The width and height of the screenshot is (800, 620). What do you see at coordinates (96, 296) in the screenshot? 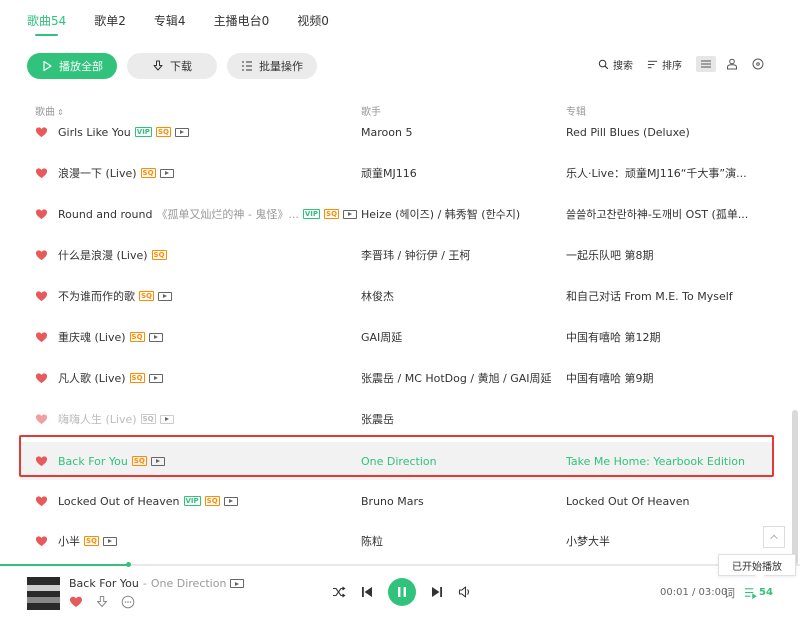
I see `song-title: 不为谁而作的歌` at bounding box center [96, 296].